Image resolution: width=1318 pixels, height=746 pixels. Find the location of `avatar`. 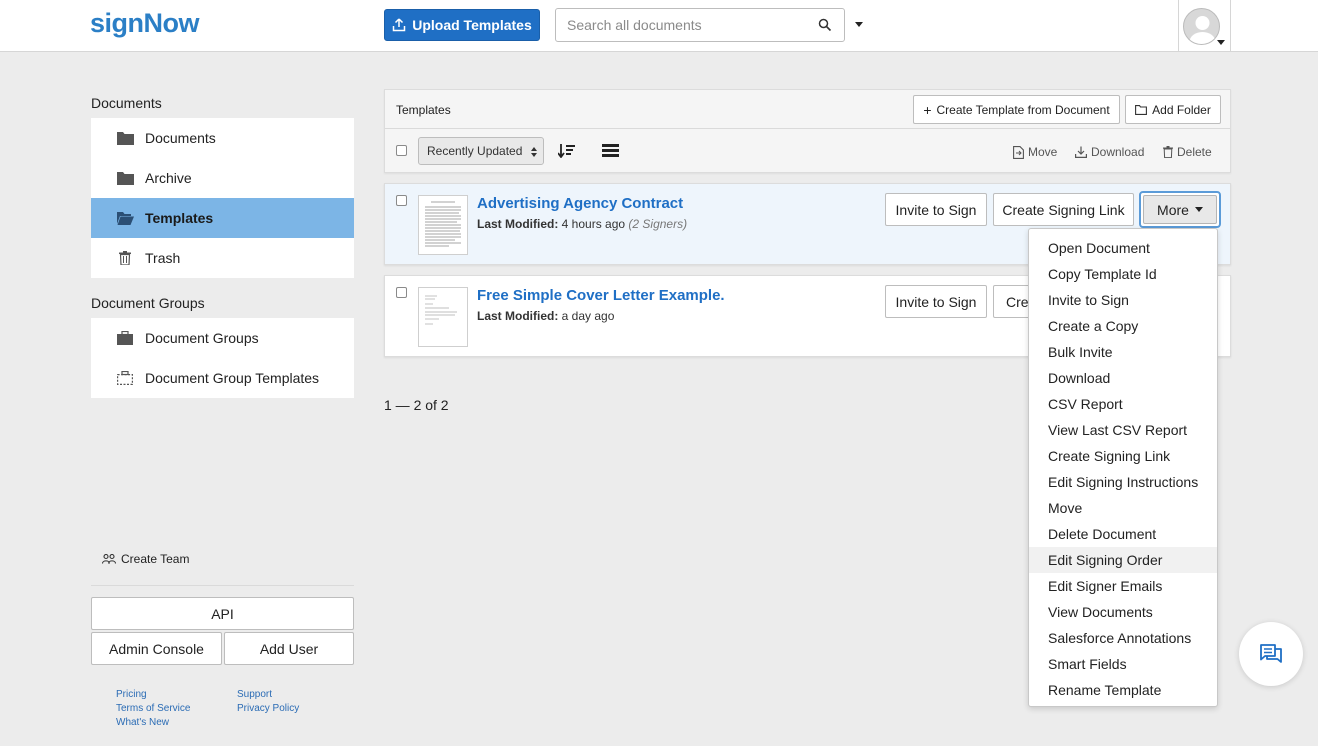

avatar is located at coordinates (1201, 26).